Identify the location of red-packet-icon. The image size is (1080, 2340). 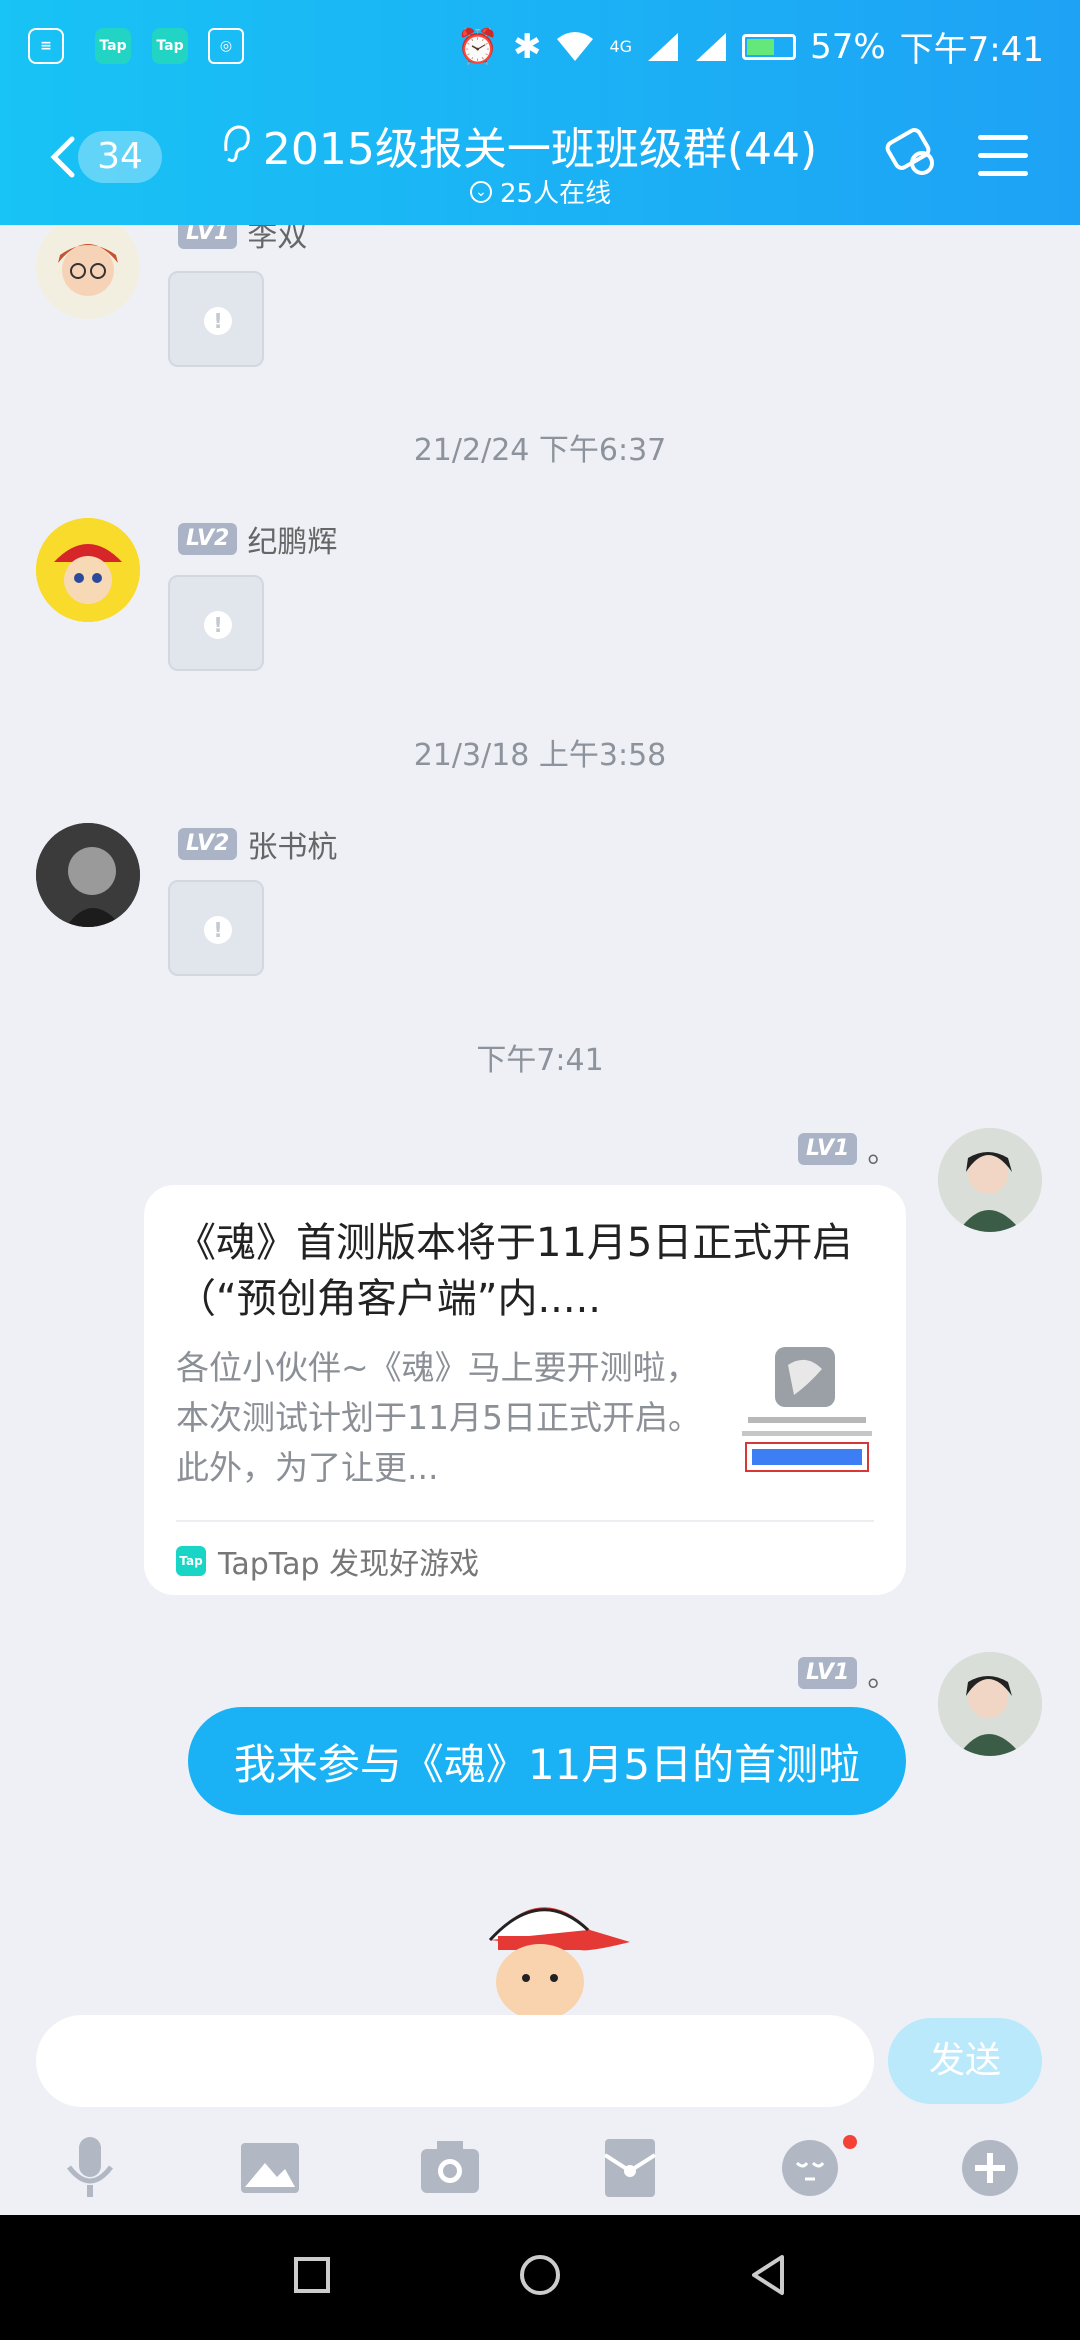
(630, 2168).